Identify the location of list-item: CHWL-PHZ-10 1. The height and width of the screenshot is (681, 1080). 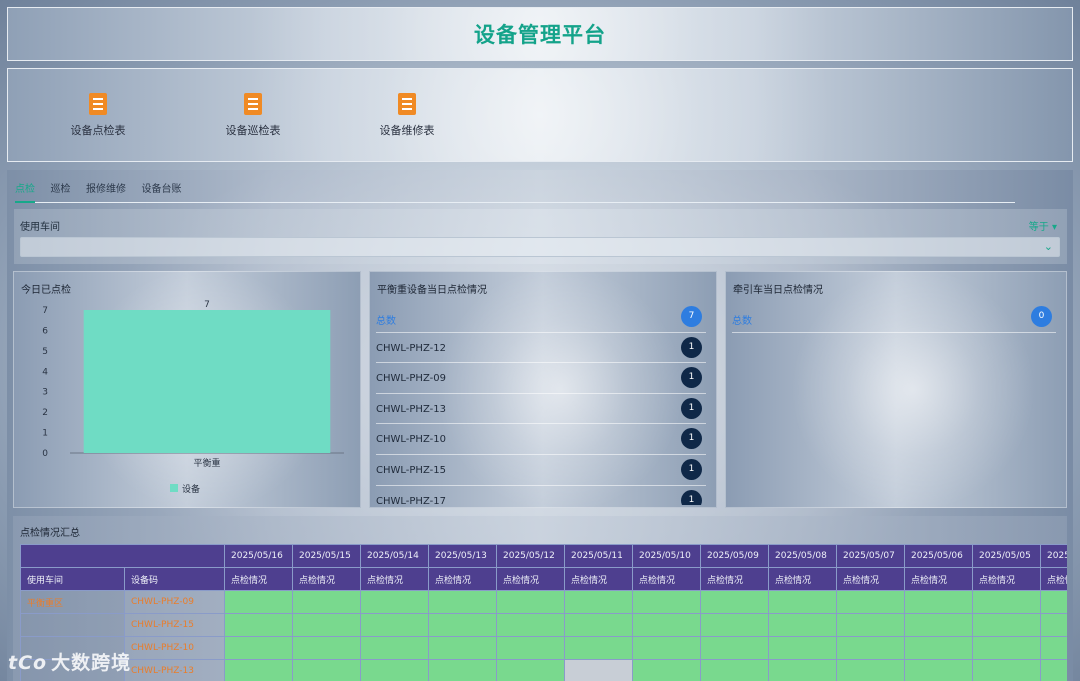
(541, 439).